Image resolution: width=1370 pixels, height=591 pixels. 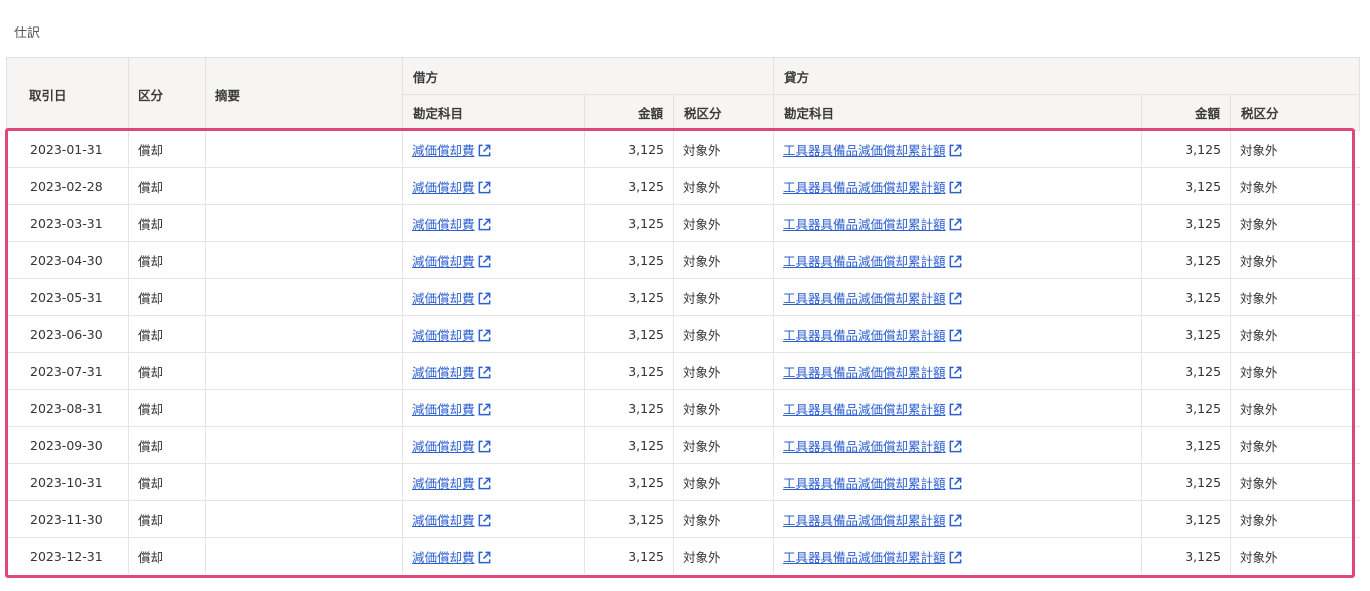 I want to click on header-credit-tax: 税区分, so click(x=1295, y=112).